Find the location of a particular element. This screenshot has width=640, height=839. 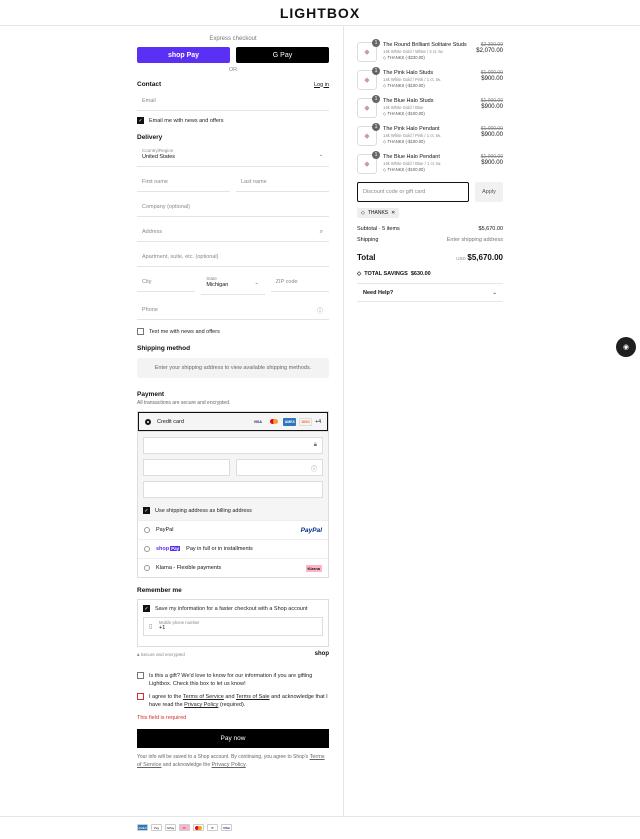

shipping-row: Shipping Enter shipping address is located at coordinates (430, 240).